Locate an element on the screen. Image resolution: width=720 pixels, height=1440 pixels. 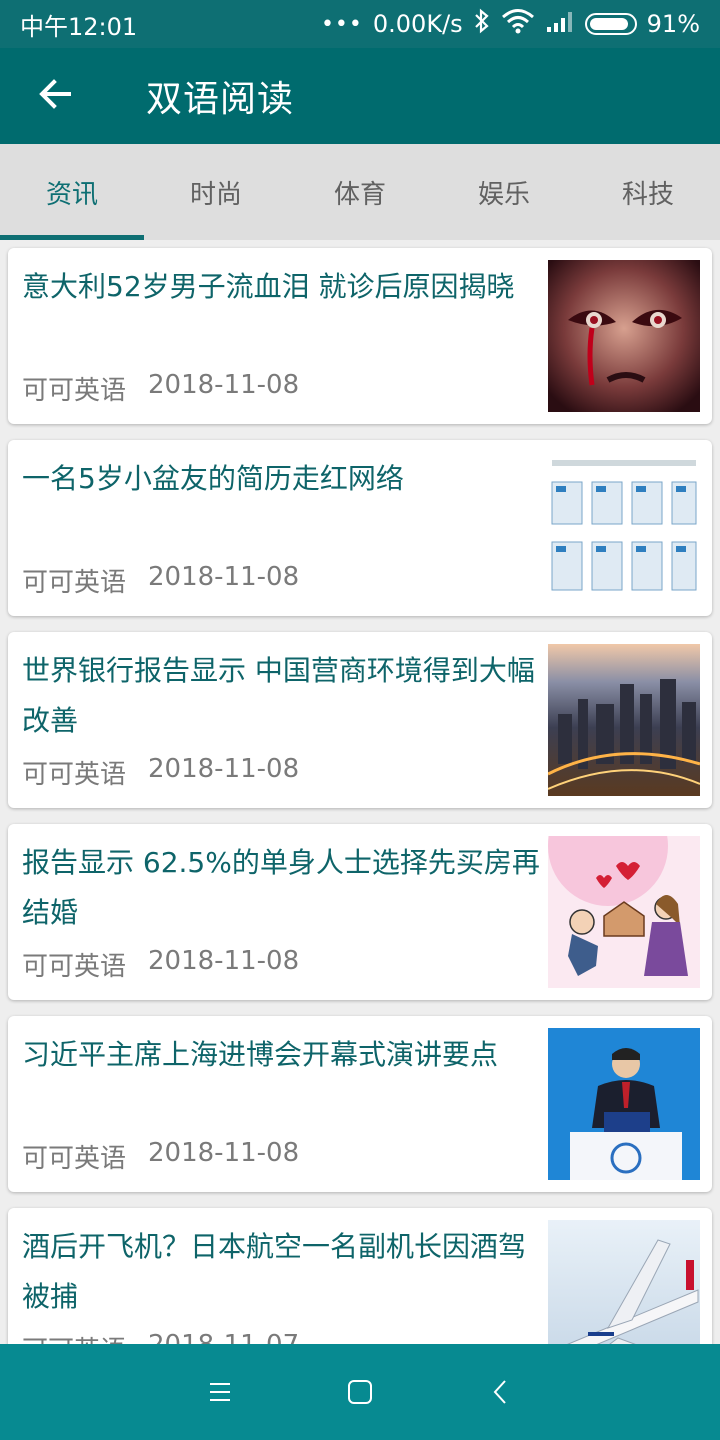
article-card: 习近平主席上海进博会开幕式演讲要点 可可英语 2018-11-08 is located at coordinates (360, 1104).